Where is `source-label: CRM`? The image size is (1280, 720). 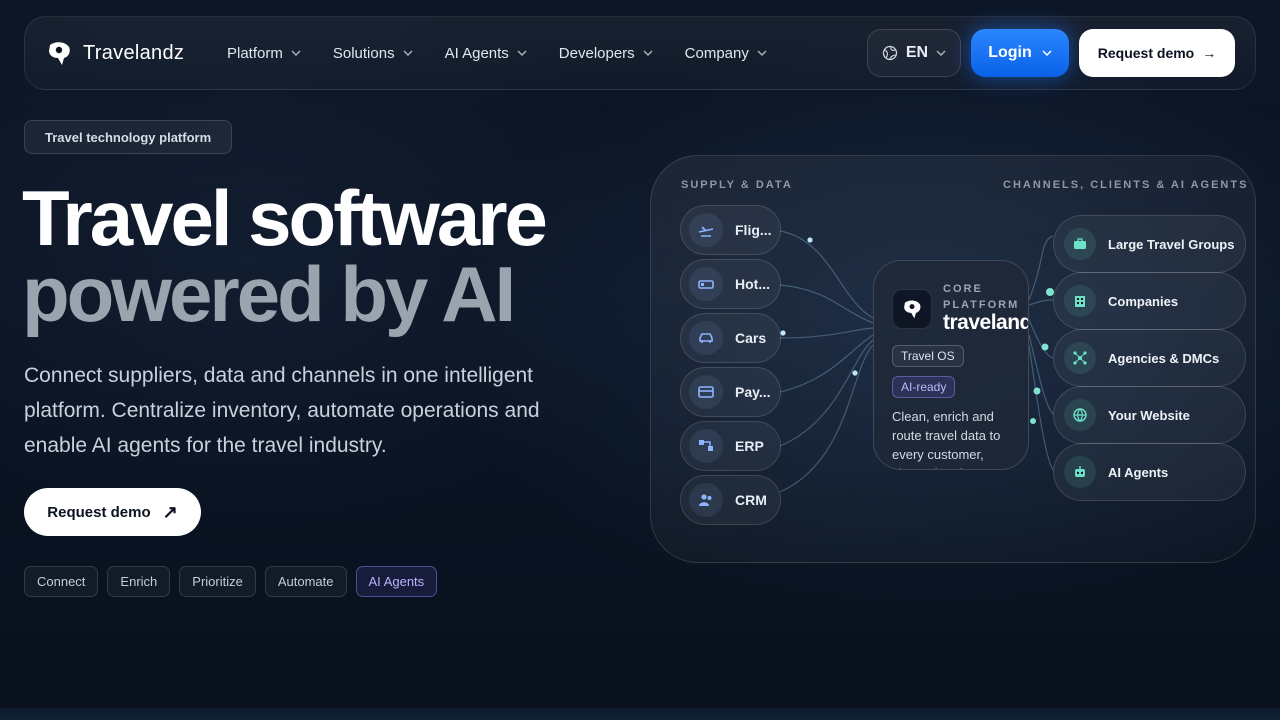
source-label: CRM is located at coordinates (751, 500).